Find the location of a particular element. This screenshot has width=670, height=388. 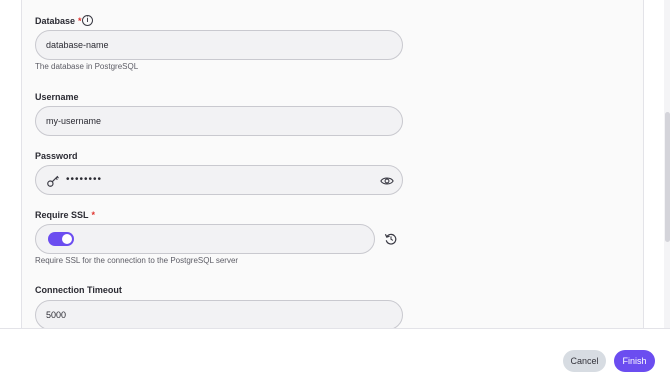

connection-timeout-input: 5000 is located at coordinates (219, 314).